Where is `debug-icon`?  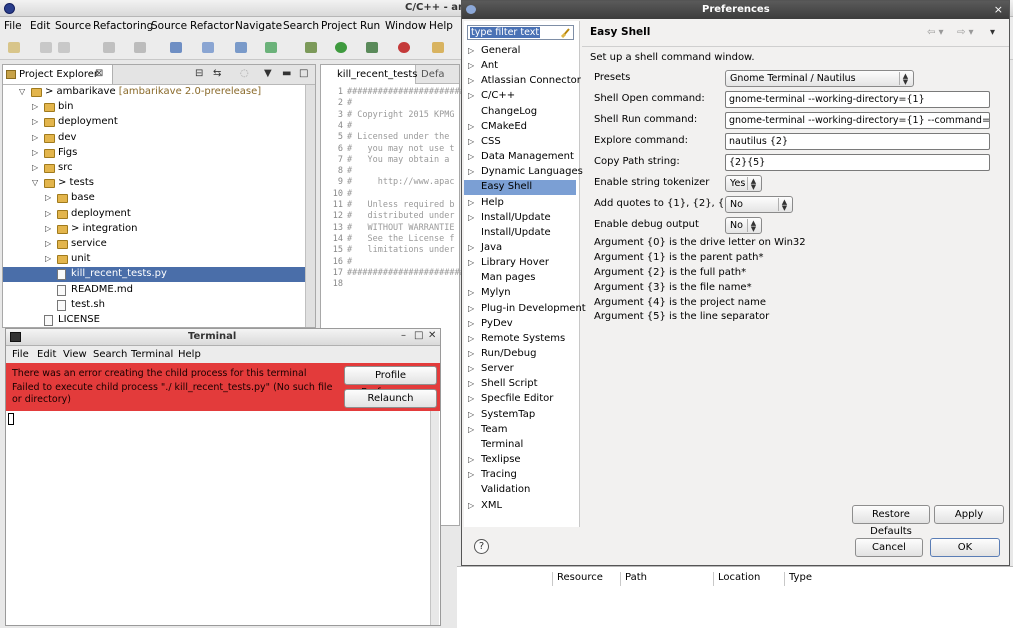
debug-icon is located at coordinates (311, 47).